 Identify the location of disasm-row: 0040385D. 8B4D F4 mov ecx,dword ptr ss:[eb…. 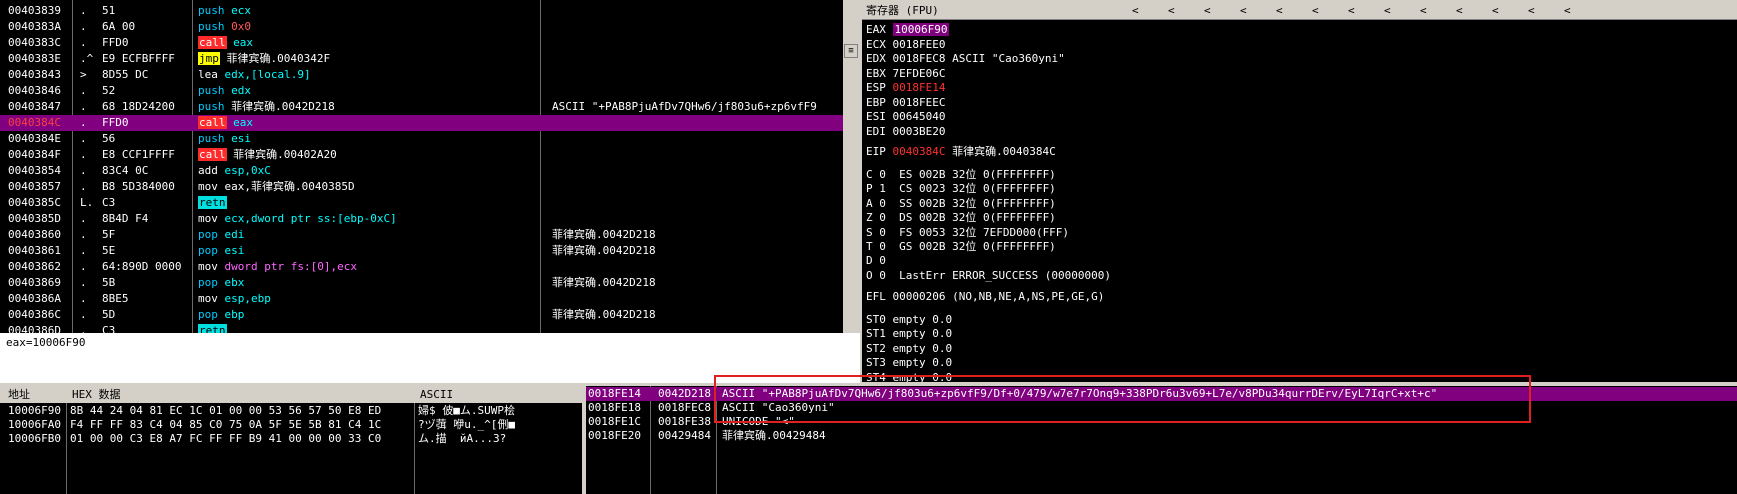
(421, 219).